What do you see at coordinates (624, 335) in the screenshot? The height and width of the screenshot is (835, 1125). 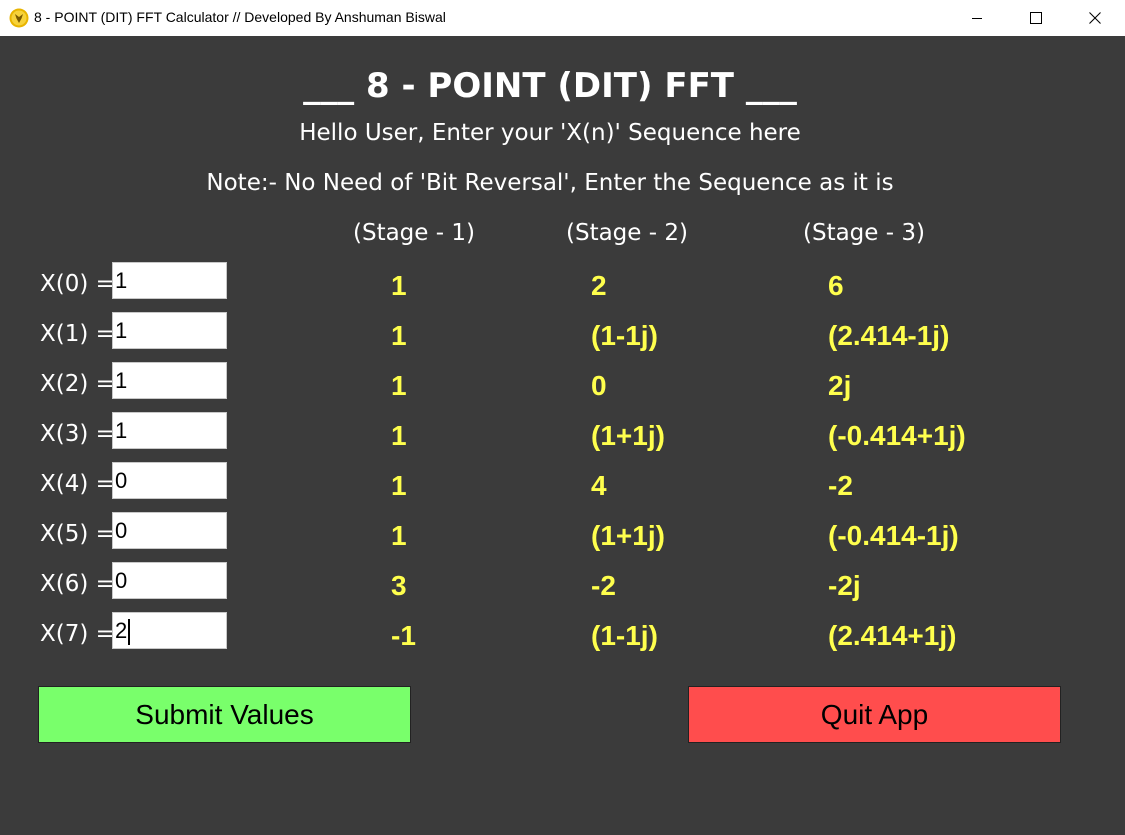 I see `stage2-value-1: (1-1j)` at bounding box center [624, 335].